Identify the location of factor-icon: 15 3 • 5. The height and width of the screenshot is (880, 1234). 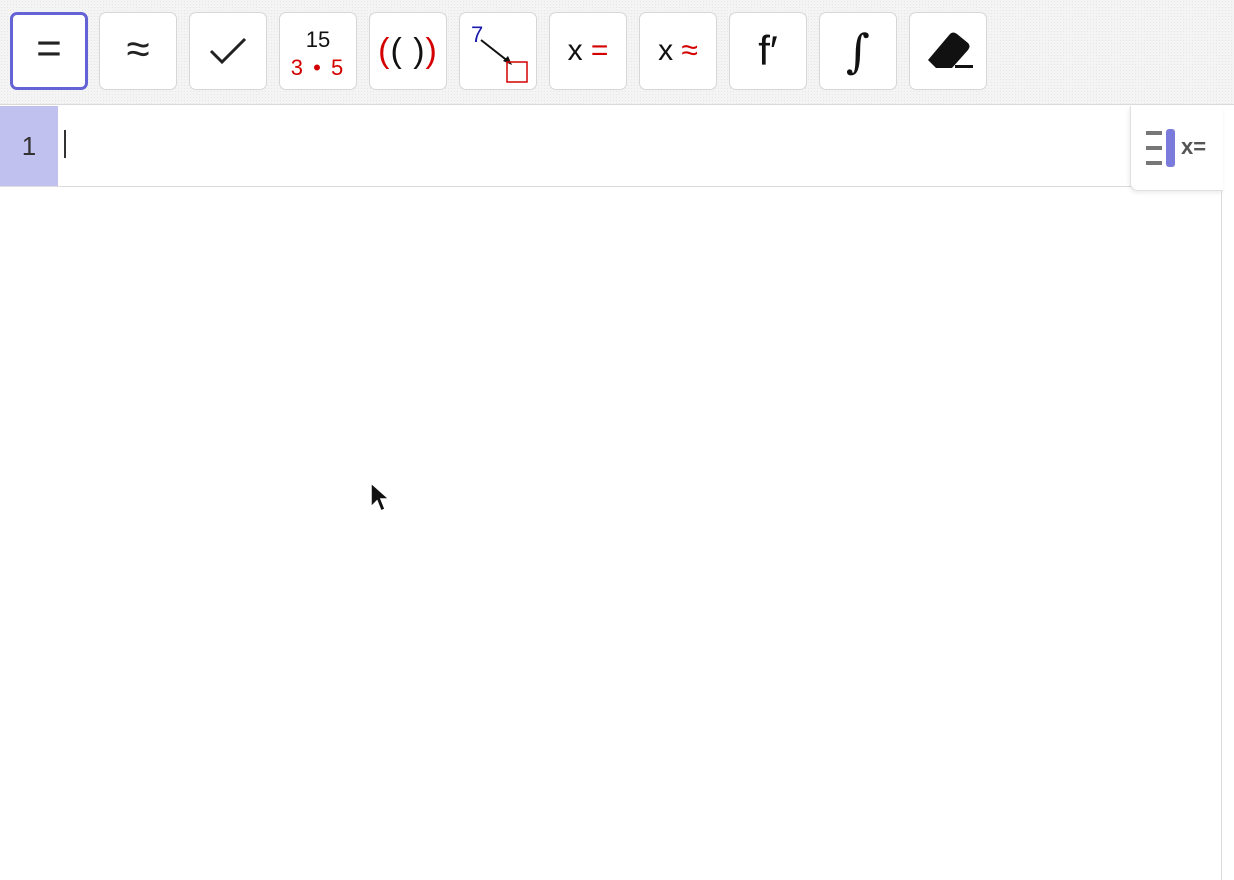
(318, 51).